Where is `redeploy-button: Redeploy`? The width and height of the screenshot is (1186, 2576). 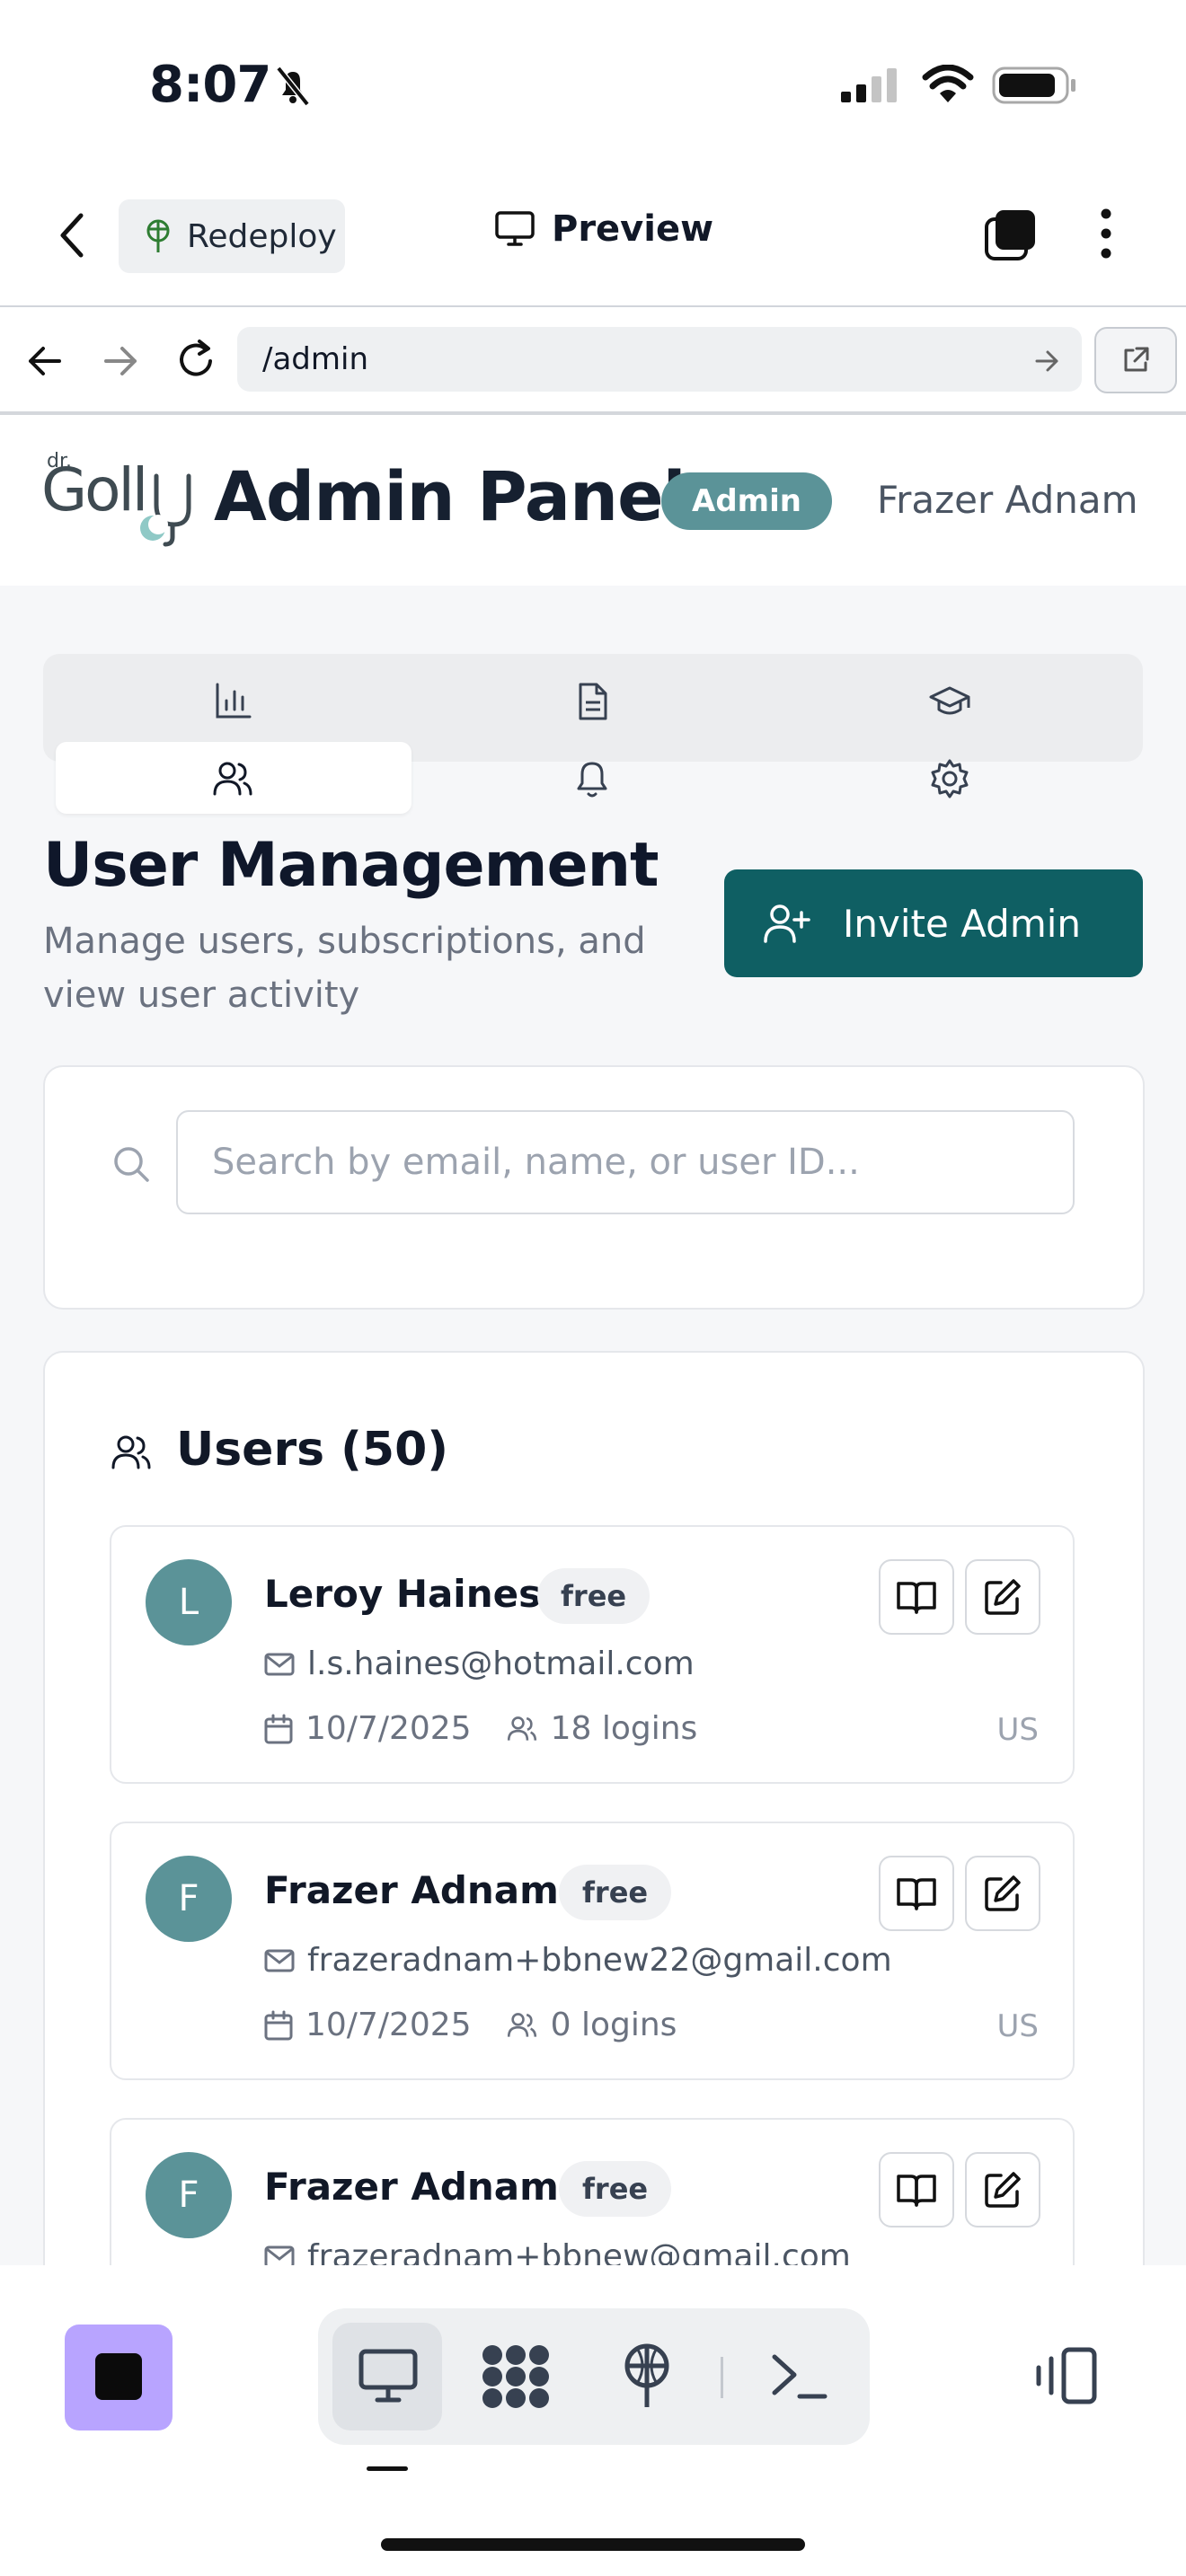
redeploy-button: Redeploy is located at coordinates (232, 236).